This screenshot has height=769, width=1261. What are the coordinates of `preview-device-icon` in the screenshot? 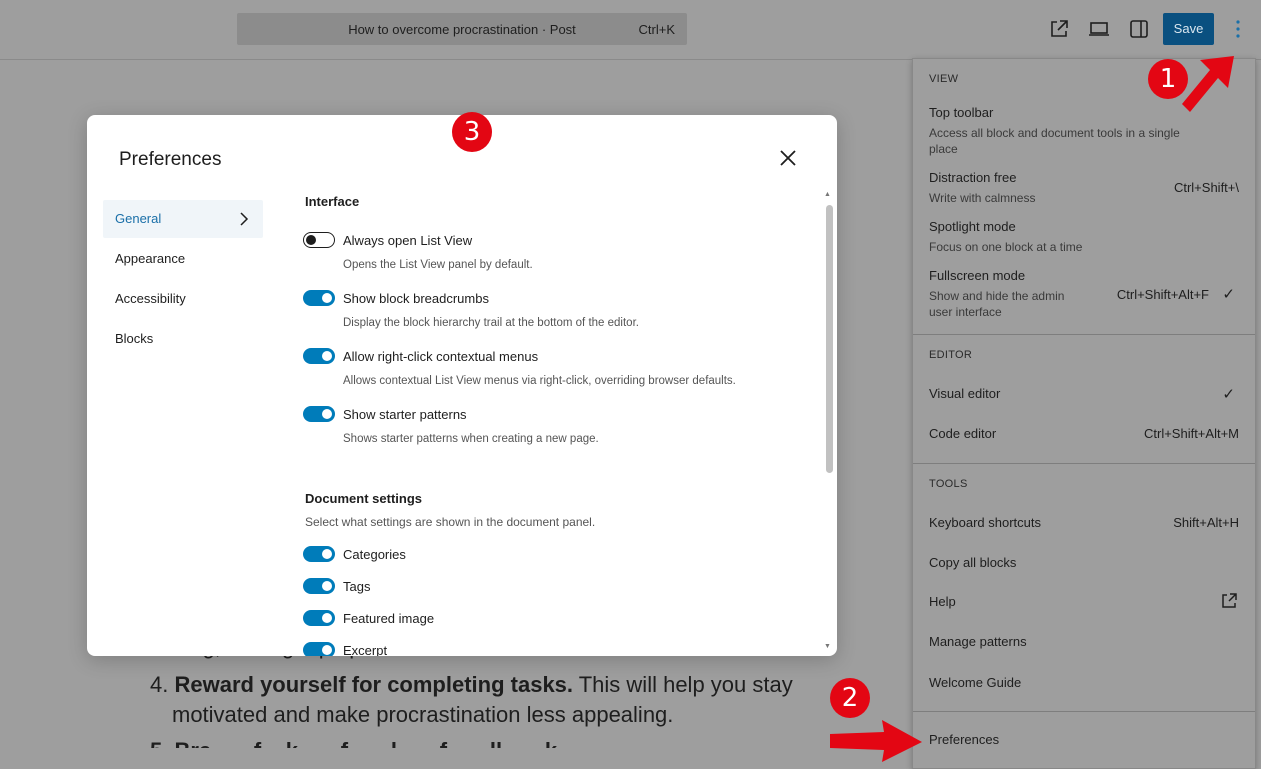 It's located at (1099, 29).